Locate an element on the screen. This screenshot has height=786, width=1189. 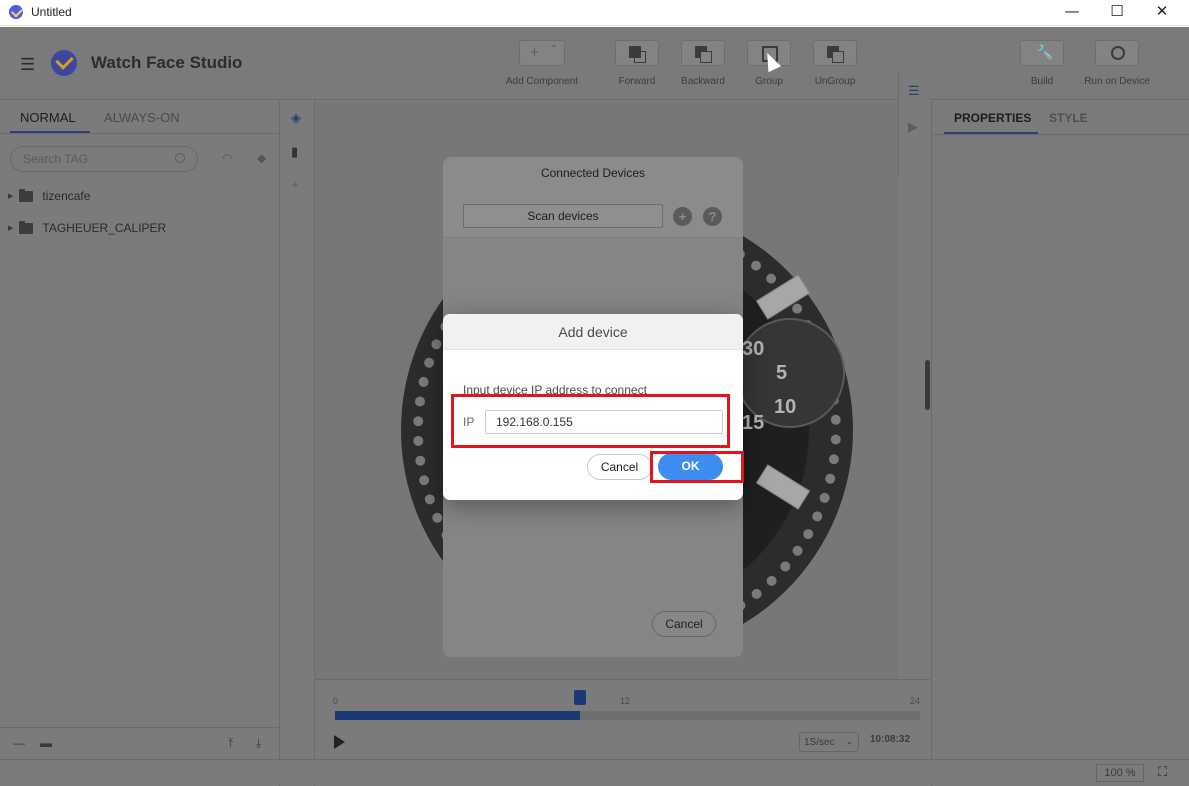
minus-icon: — is located at coordinates (19, 743).